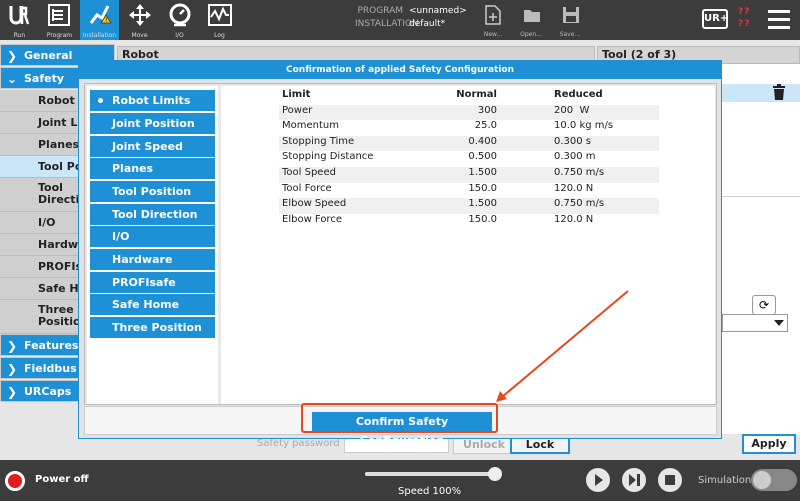 This screenshot has height=501, width=800. I want to click on chevron-down-icon, so click(779, 323).